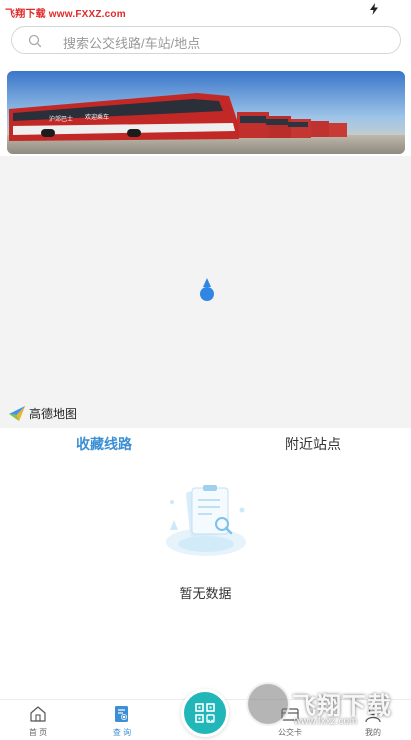  I want to click on watermark-circle-icon, so click(268, 704).